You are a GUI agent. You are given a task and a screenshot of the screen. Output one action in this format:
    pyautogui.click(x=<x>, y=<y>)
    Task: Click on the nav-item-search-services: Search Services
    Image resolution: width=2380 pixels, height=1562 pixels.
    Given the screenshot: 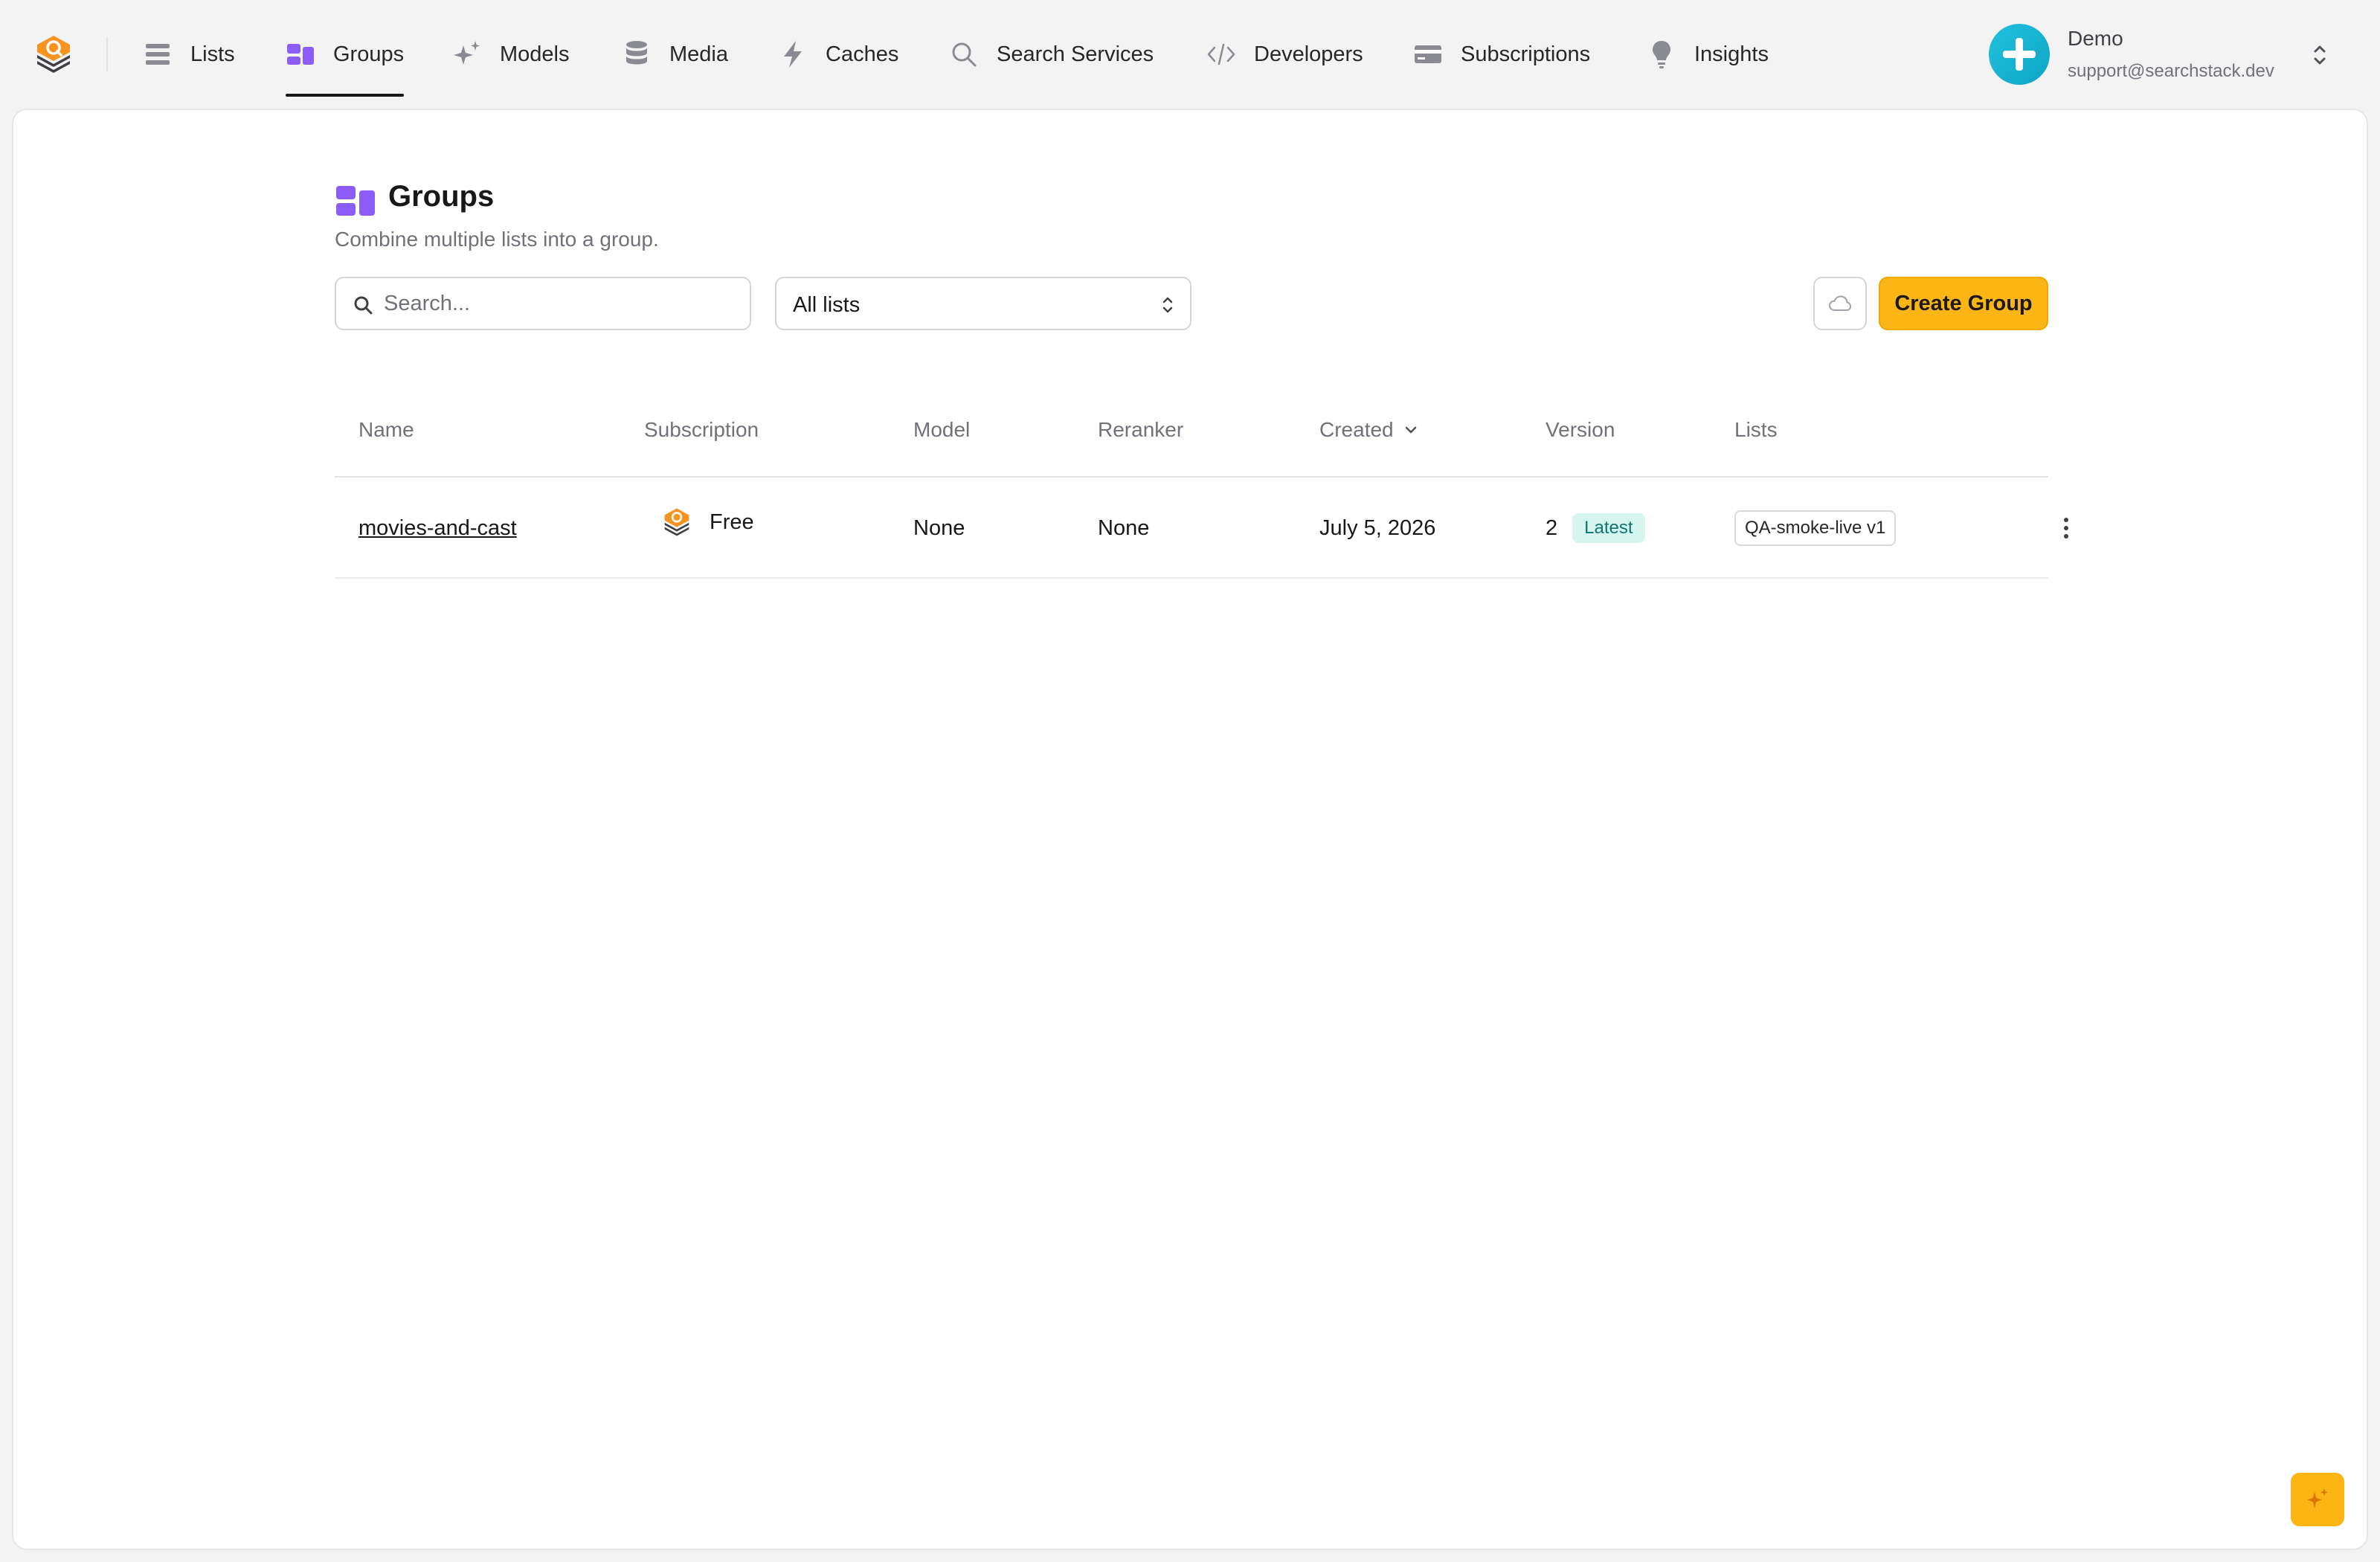 What is the action you would take?
    pyautogui.click(x=1051, y=54)
    